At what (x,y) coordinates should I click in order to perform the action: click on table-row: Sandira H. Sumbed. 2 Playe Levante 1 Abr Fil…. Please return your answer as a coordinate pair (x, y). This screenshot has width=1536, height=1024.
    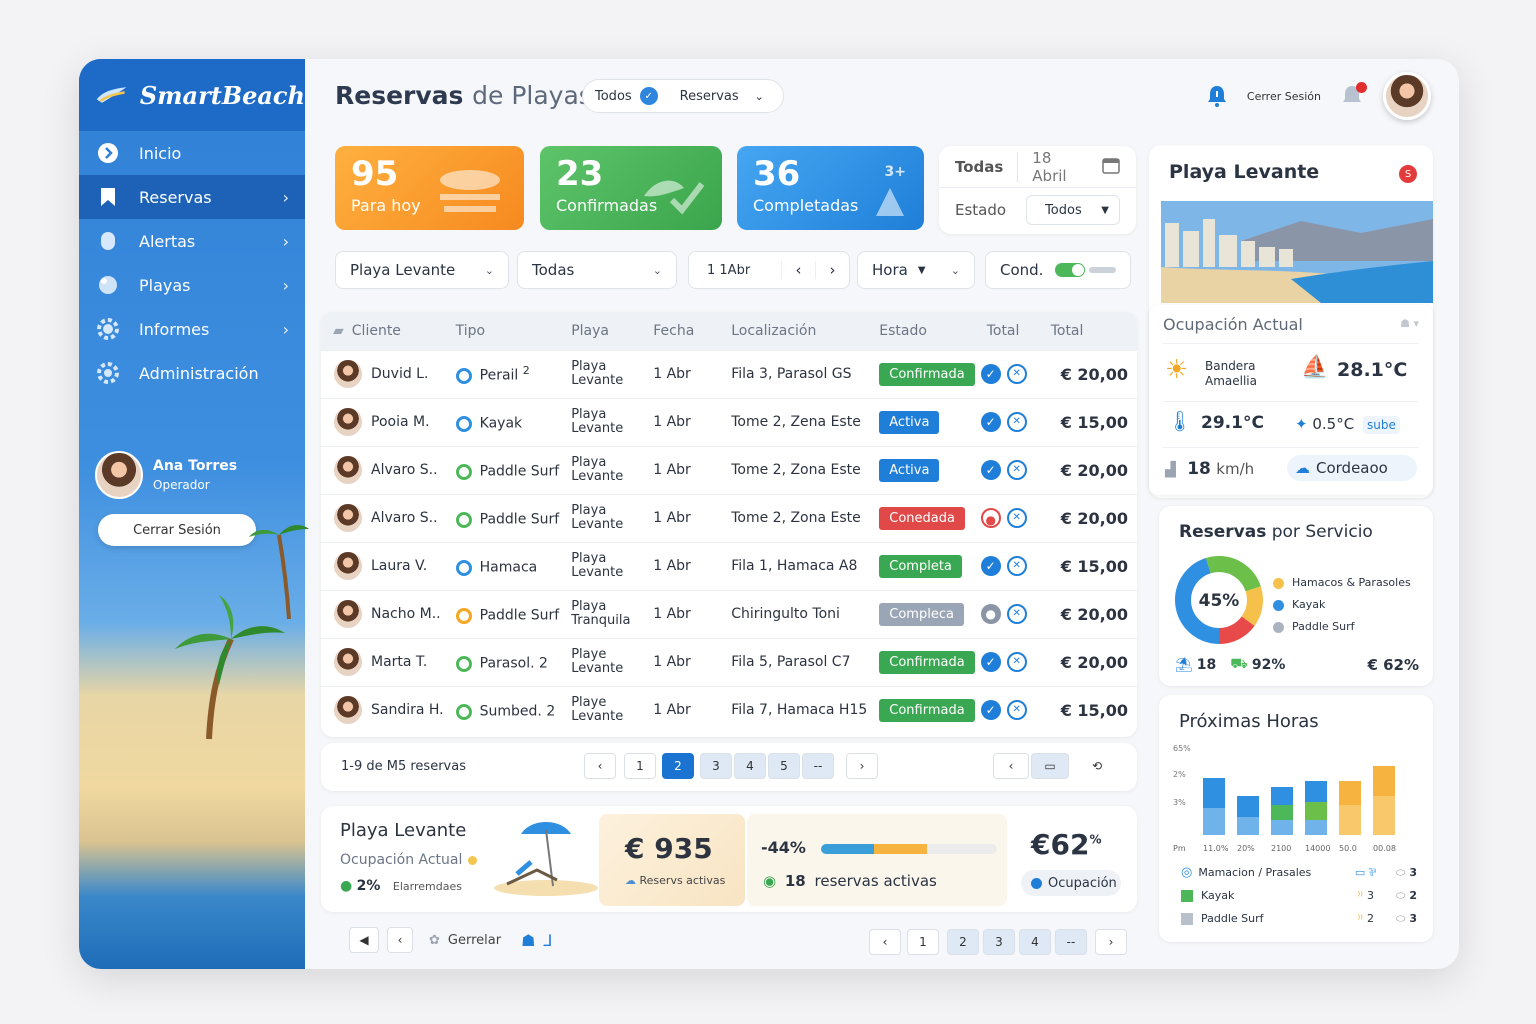
    Looking at the image, I should click on (729, 709).